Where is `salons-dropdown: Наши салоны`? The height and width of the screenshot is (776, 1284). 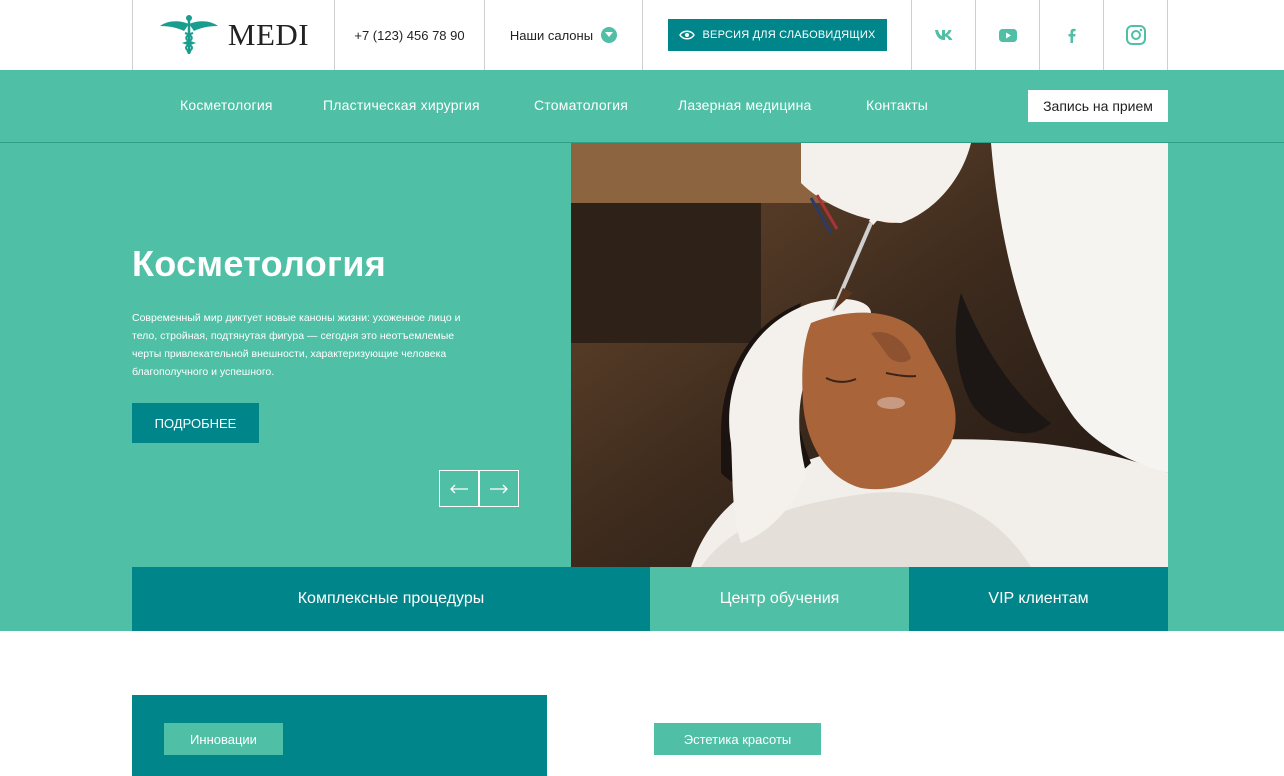 salons-dropdown: Наши салоны is located at coordinates (563, 35).